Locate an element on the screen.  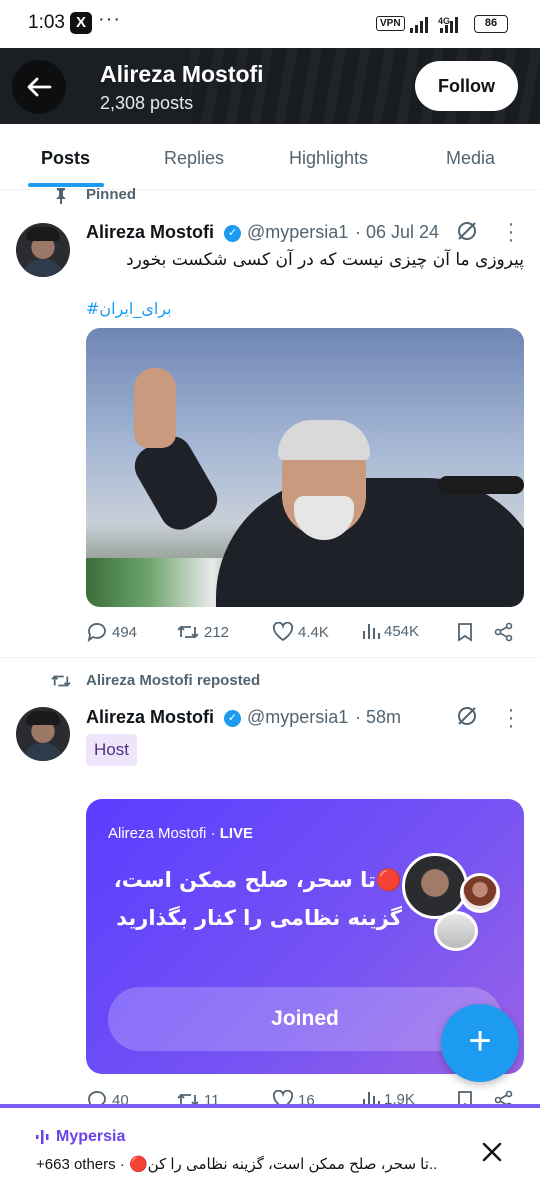
live-label: LIVE is located at coordinates (236, 833).